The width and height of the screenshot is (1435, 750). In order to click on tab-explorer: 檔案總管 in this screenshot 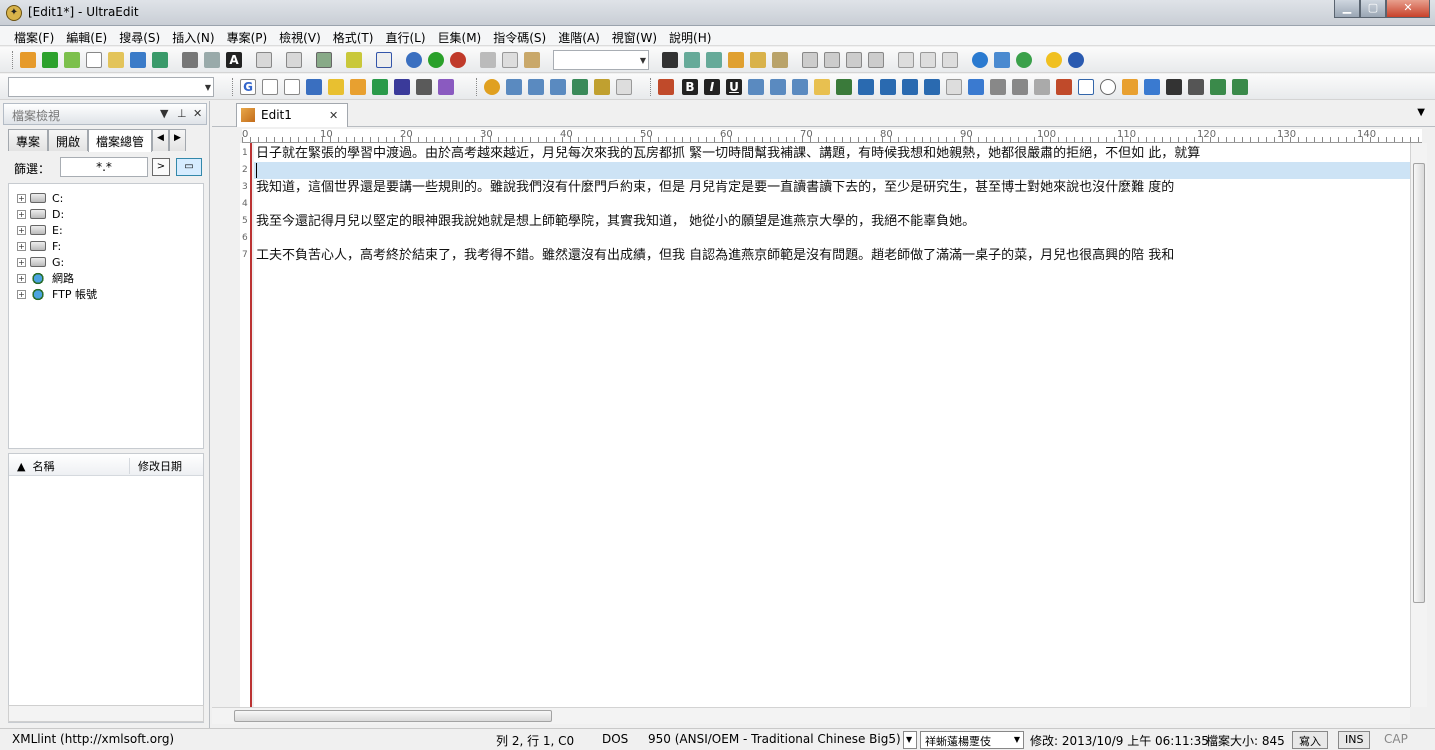, I will do `click(120, 140)`.